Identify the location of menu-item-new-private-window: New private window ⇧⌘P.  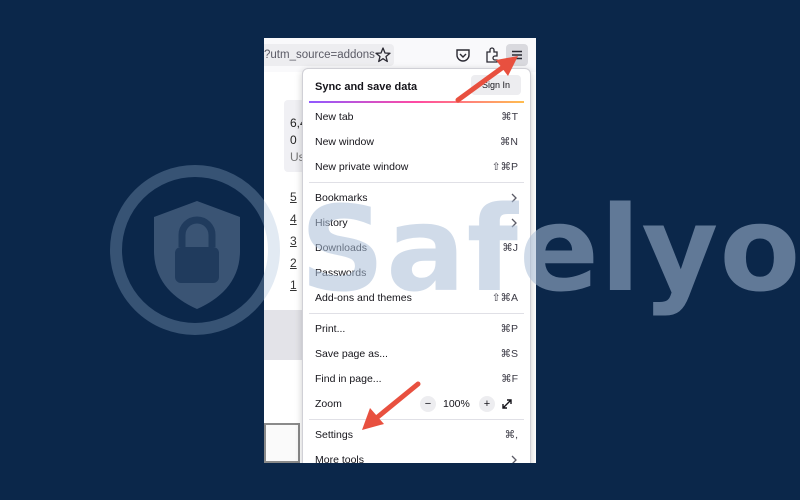
(416, 168).